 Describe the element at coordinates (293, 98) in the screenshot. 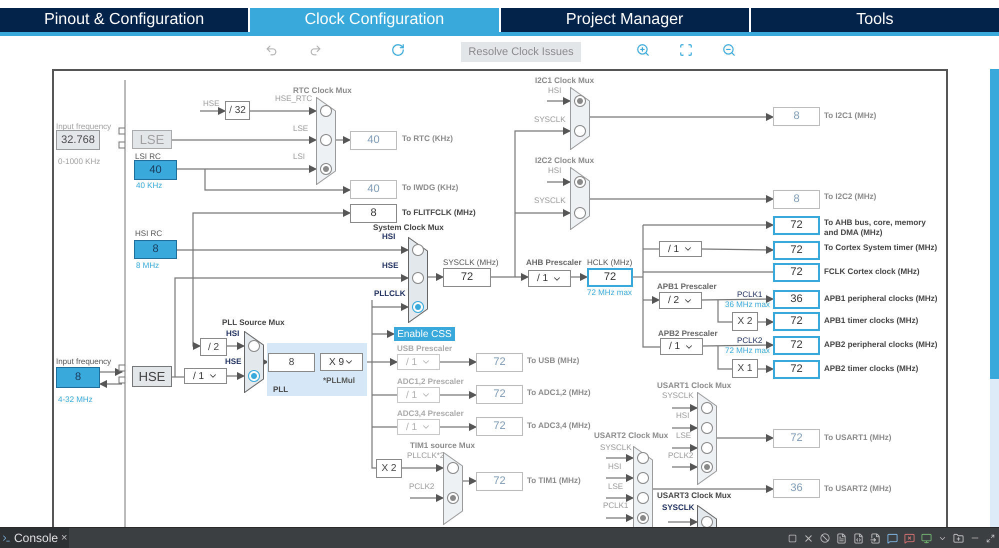

I see `mux-input-label: HSE_RTC` at that location.